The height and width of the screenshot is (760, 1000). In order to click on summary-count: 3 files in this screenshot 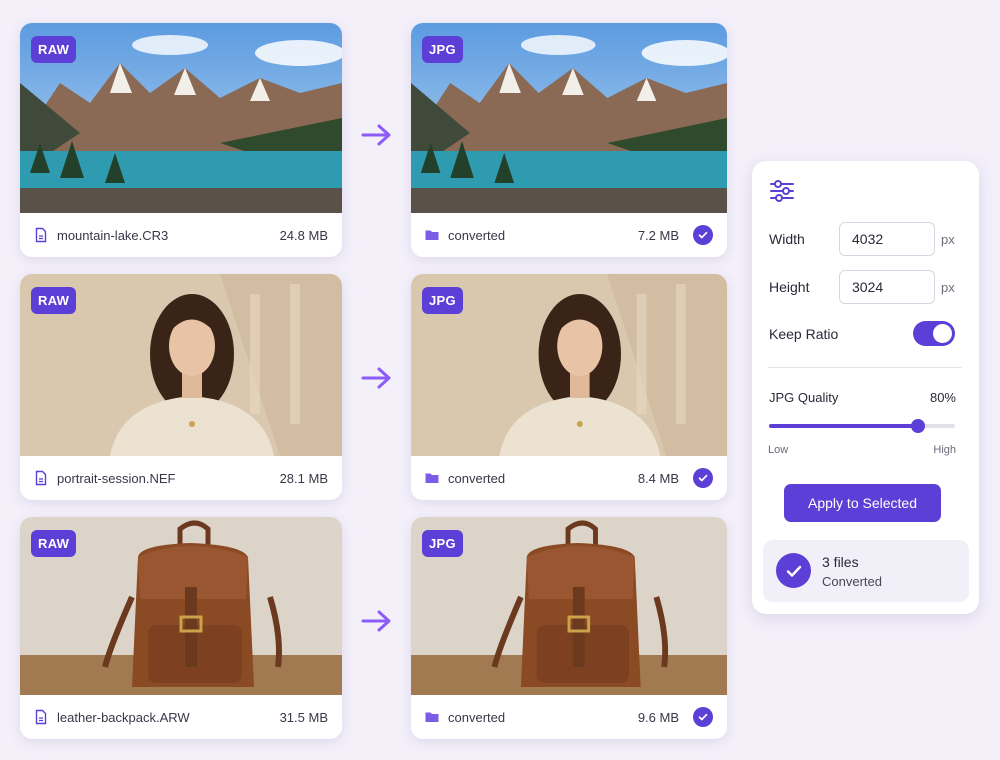, I will do `click(840, 562)`.